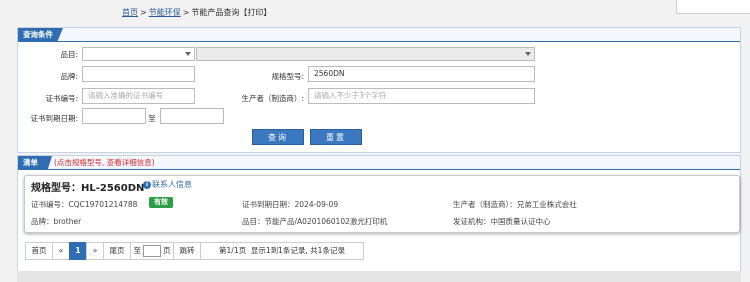  I want to click on expiry-to-input, so click(192, 116).